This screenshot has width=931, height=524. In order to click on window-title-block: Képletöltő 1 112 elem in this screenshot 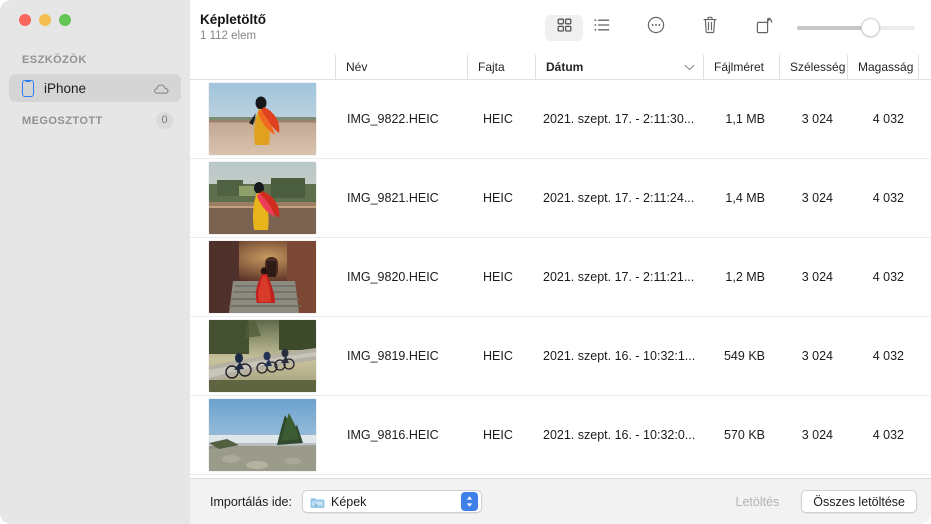, I will do `click(228, 27)`.